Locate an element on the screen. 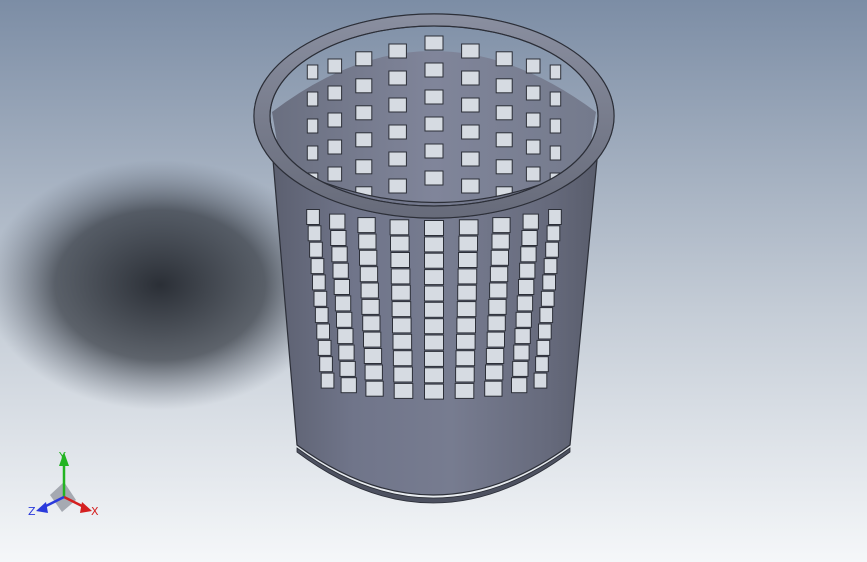 This screenshot has width=867, height=562. triad-z-label: Z is located at coordinates (32, 511).